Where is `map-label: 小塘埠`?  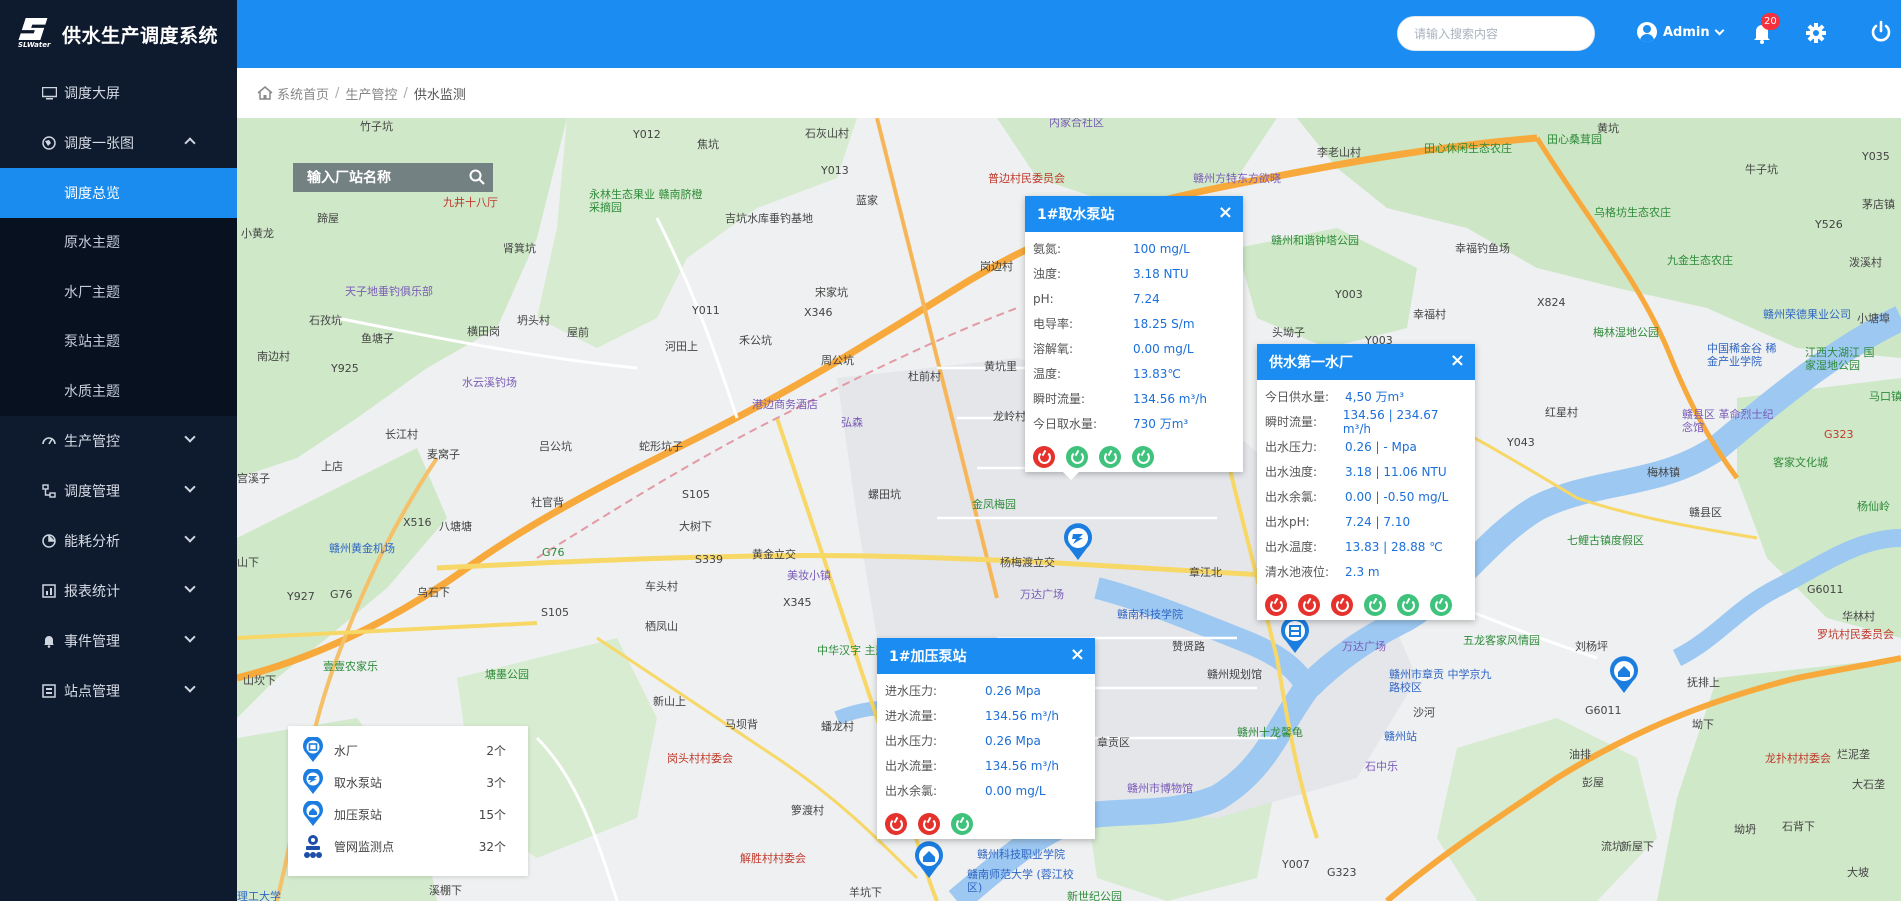
map-label: 小塘埠 is located at coordinates (1873, 318).